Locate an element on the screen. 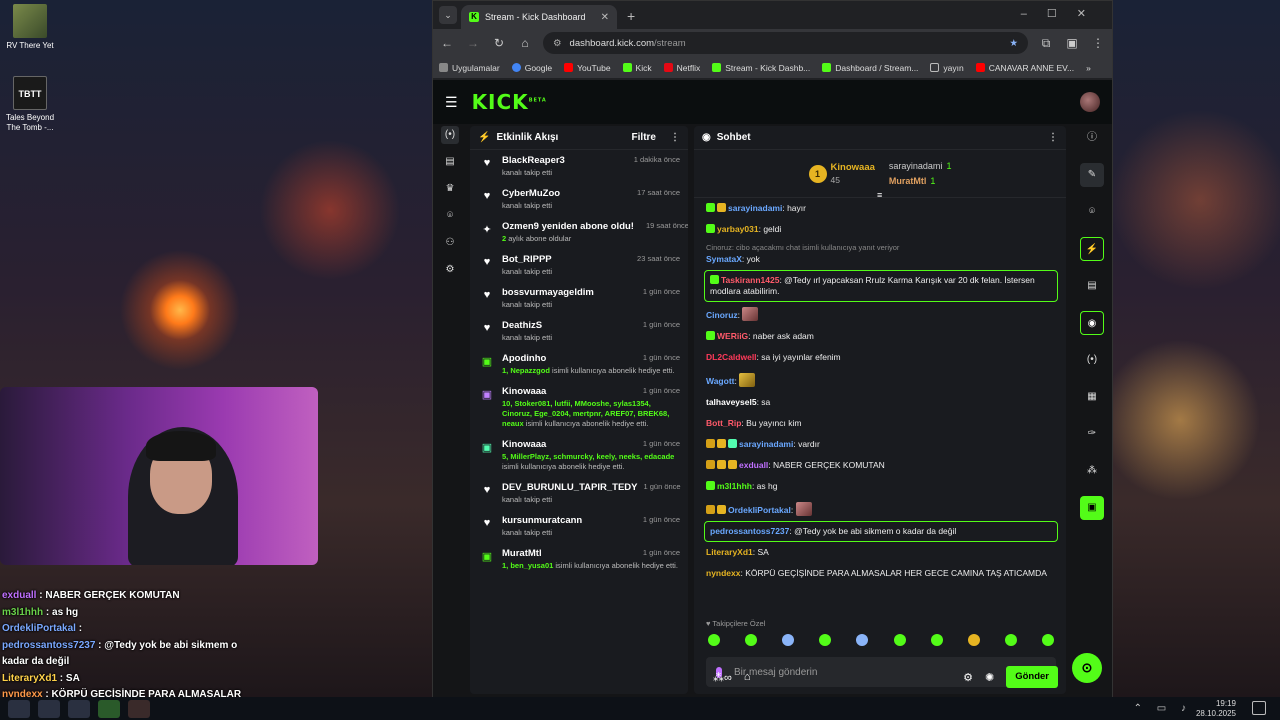  taskbar-obs-icon is located at coordinates (139, 708).